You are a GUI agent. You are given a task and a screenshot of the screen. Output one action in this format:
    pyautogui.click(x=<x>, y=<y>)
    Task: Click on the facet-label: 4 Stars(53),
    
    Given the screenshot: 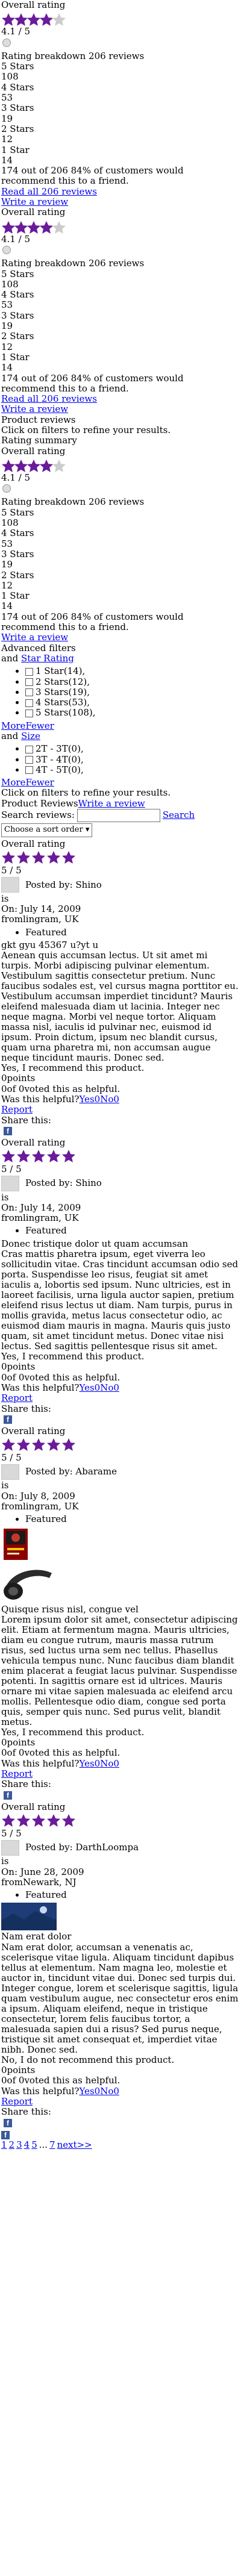 What is the action you would take?
    pyautogui.click(x=63, y=702)
    